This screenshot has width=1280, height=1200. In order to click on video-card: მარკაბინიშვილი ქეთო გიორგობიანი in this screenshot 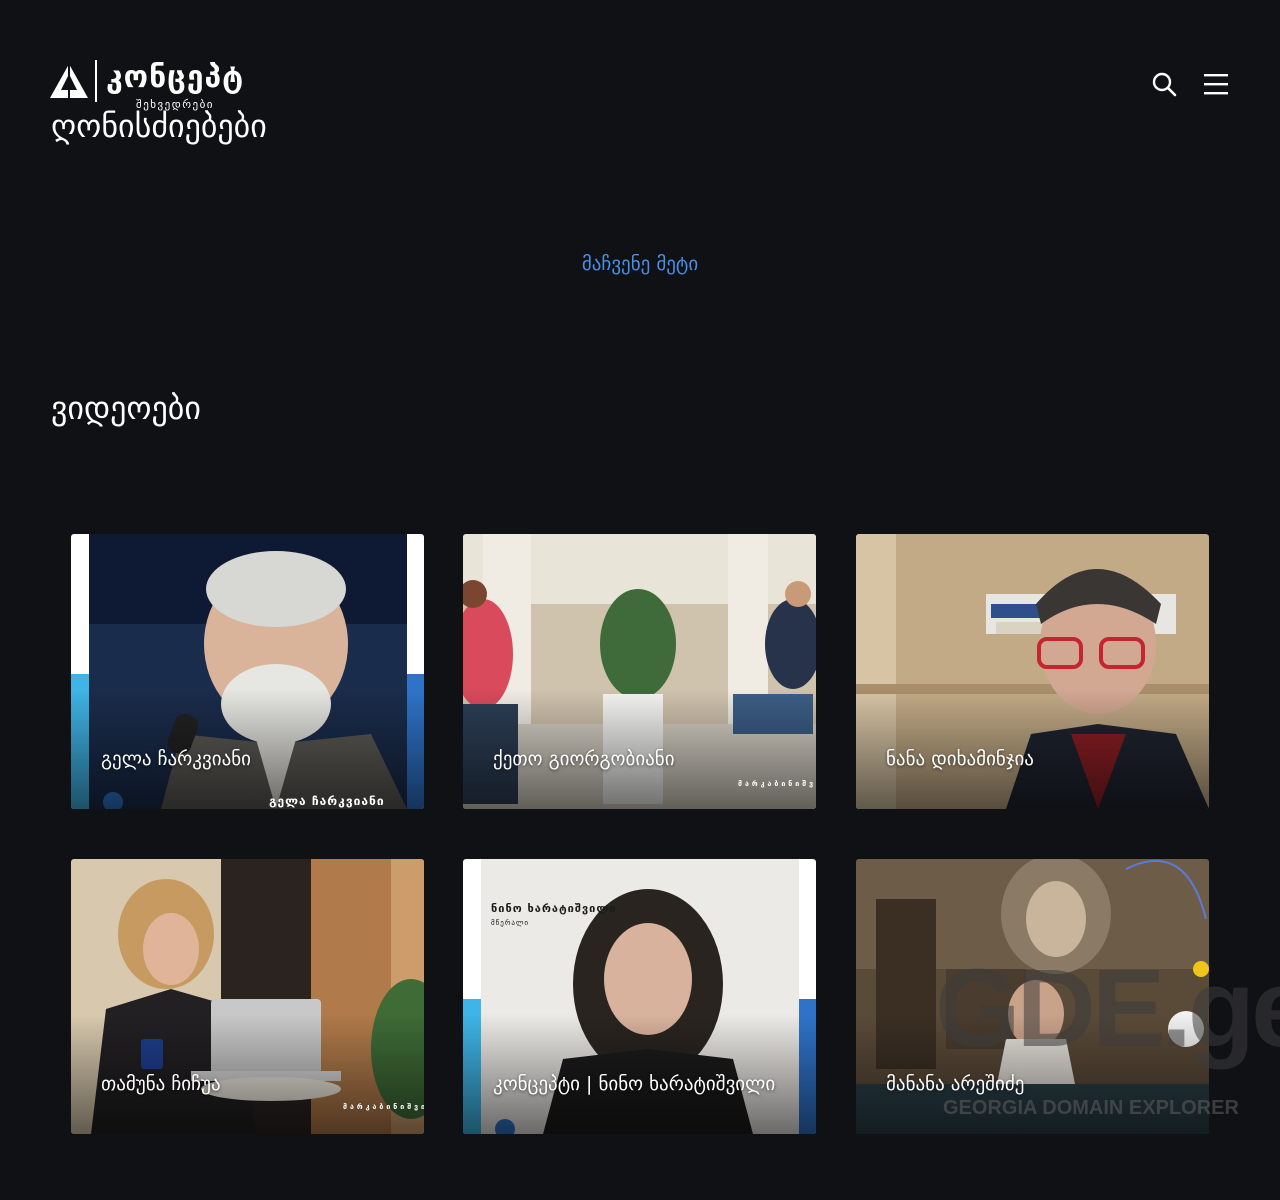, I will do `click(639, 671)`.